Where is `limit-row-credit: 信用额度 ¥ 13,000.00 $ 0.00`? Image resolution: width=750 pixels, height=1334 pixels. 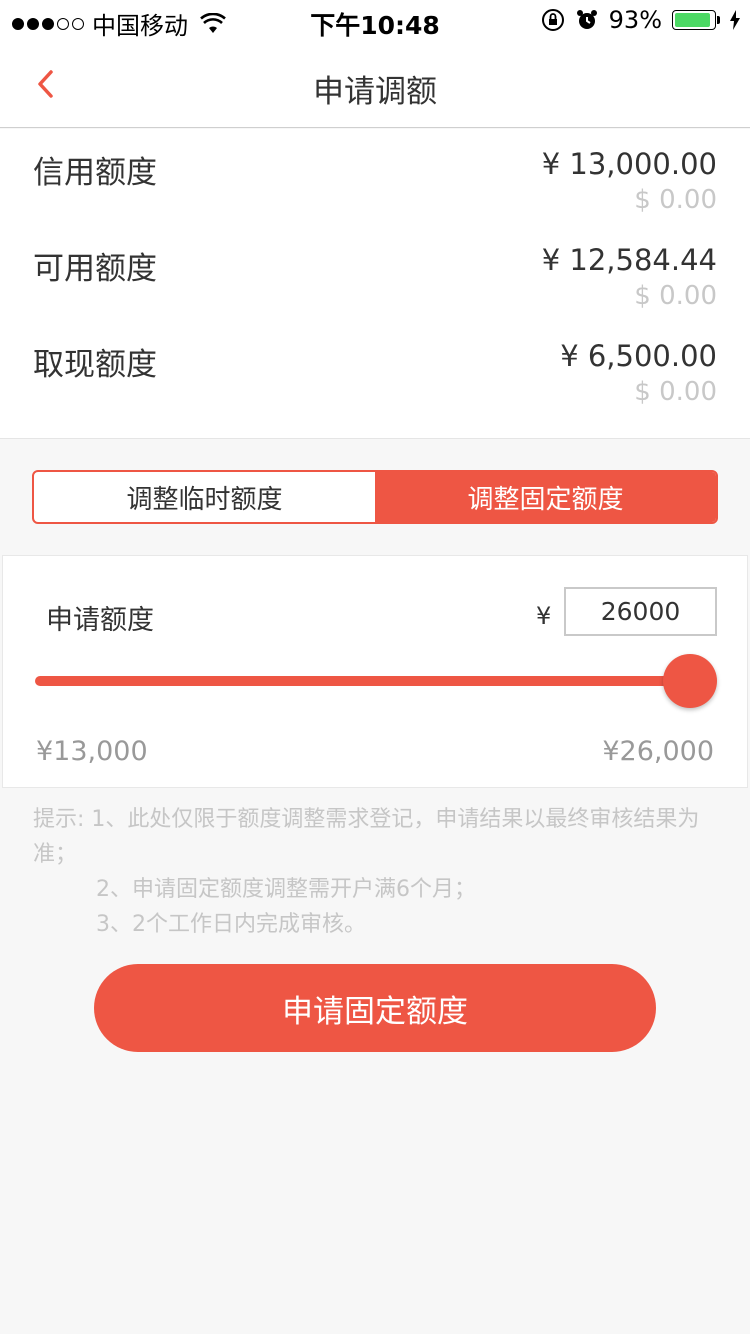 limit-row-credit: 信用额度 ¥ 13,000.00 $ 0.00 is located at coordinates (375, 174).